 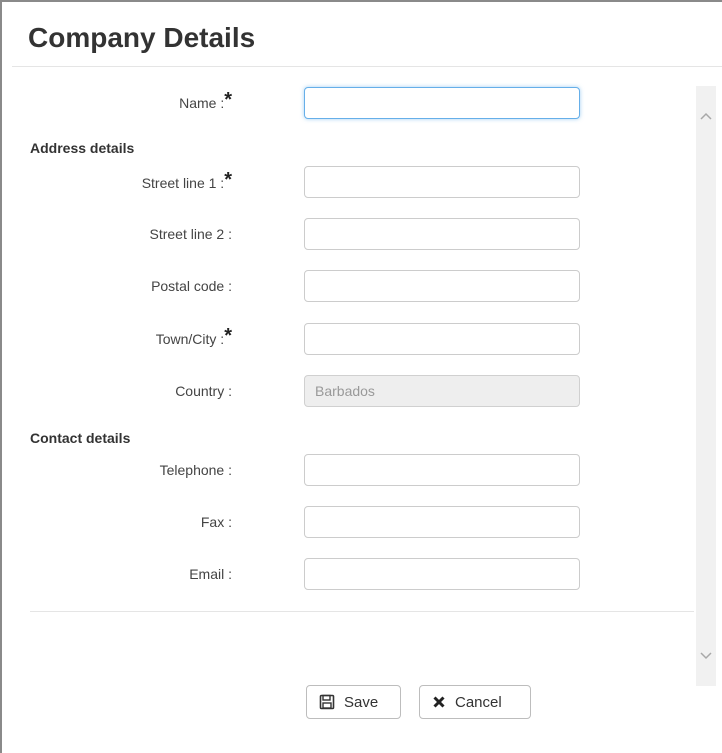 What do you see at coordinates (190, 339) in the screenshot?
I see `town-city-label-text: Town/City :` at bounding box center [190, 339].